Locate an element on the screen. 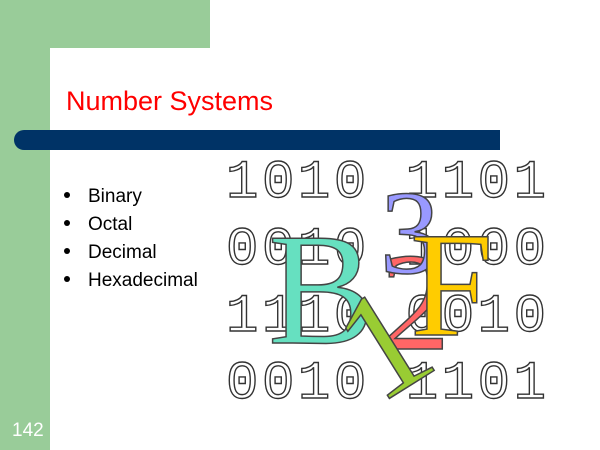 Image resolution: width=600 pixels, height=450 pixels. bullet-text: Octal is located at coordinates (110, 224).